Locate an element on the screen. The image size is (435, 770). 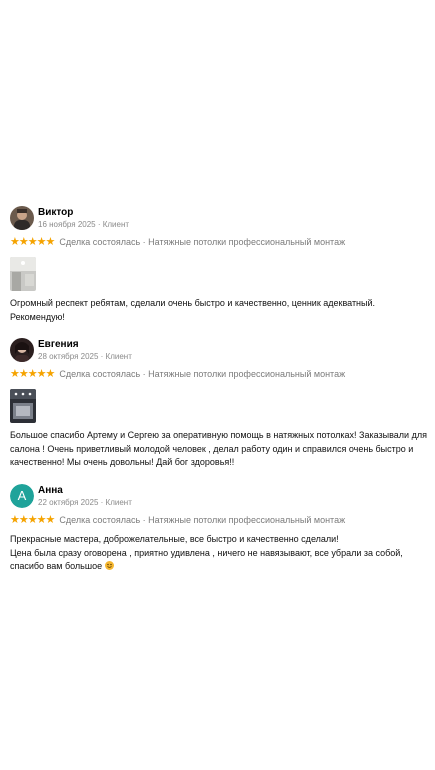
author-name: Виктор is located at coordinates (83, 213).